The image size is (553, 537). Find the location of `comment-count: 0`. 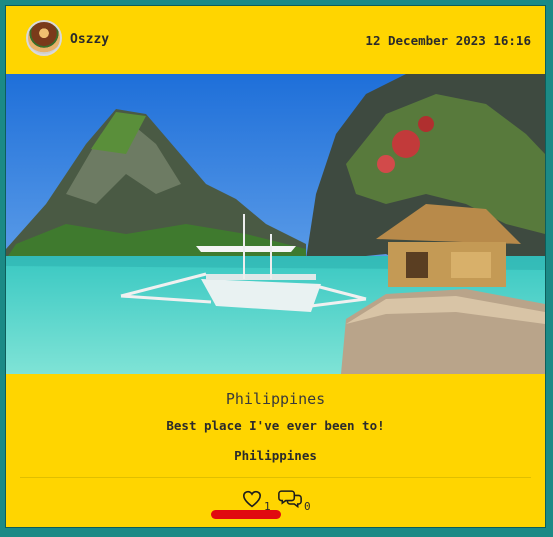

comment-count: 0 is located at coordinates (307, 506).